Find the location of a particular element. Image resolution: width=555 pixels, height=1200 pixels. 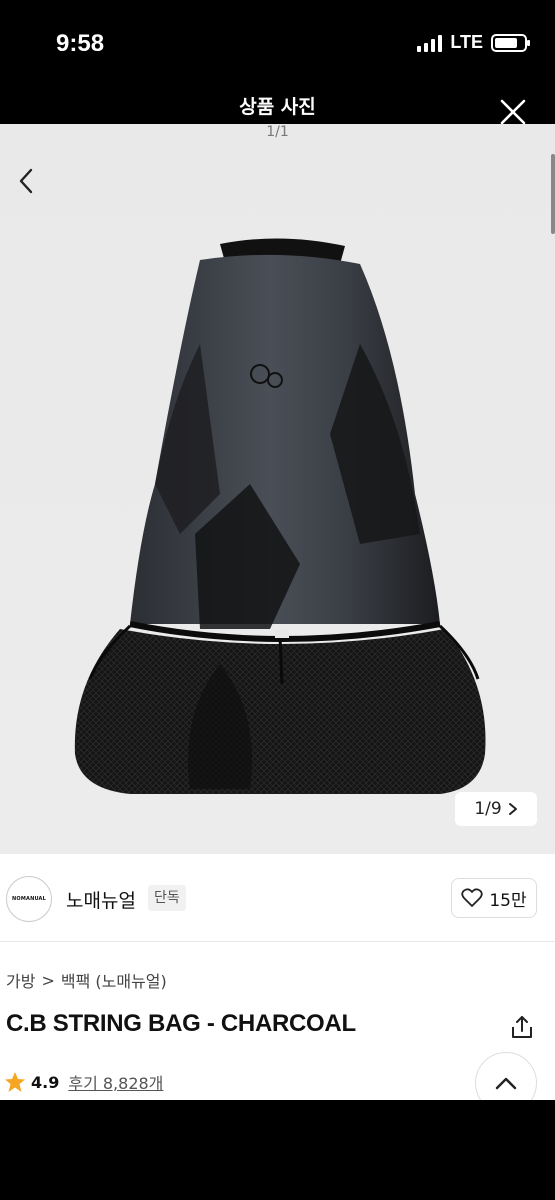

photo-viewer-header: 상품 사진 is located at coordinates (277, 107).